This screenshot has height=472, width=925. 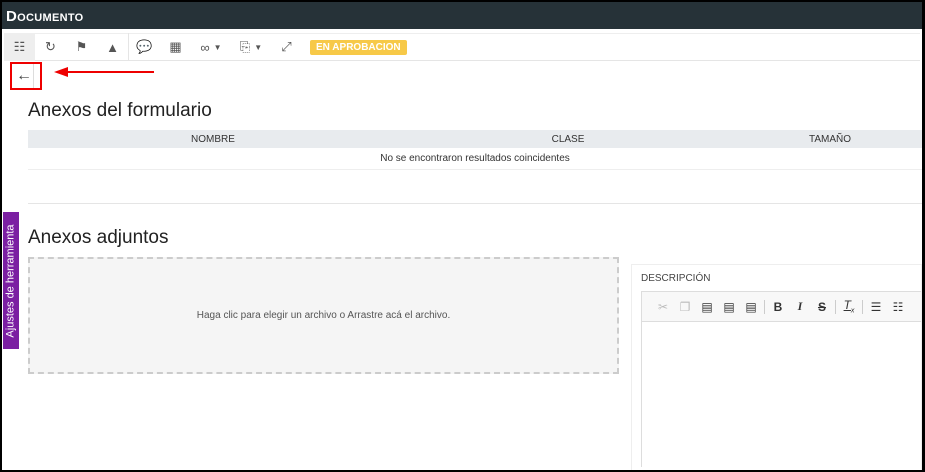 What do you see at coordinates (822, 307) in the screenshot?
I see `strikethrough-icon: S` at bounding box center [822, 307].